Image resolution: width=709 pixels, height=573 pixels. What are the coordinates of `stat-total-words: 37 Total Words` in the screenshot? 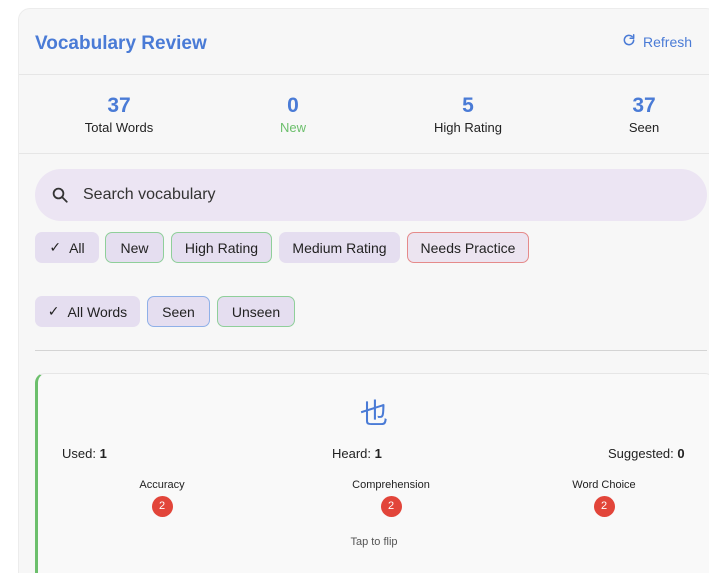 It's located at (119, 115).